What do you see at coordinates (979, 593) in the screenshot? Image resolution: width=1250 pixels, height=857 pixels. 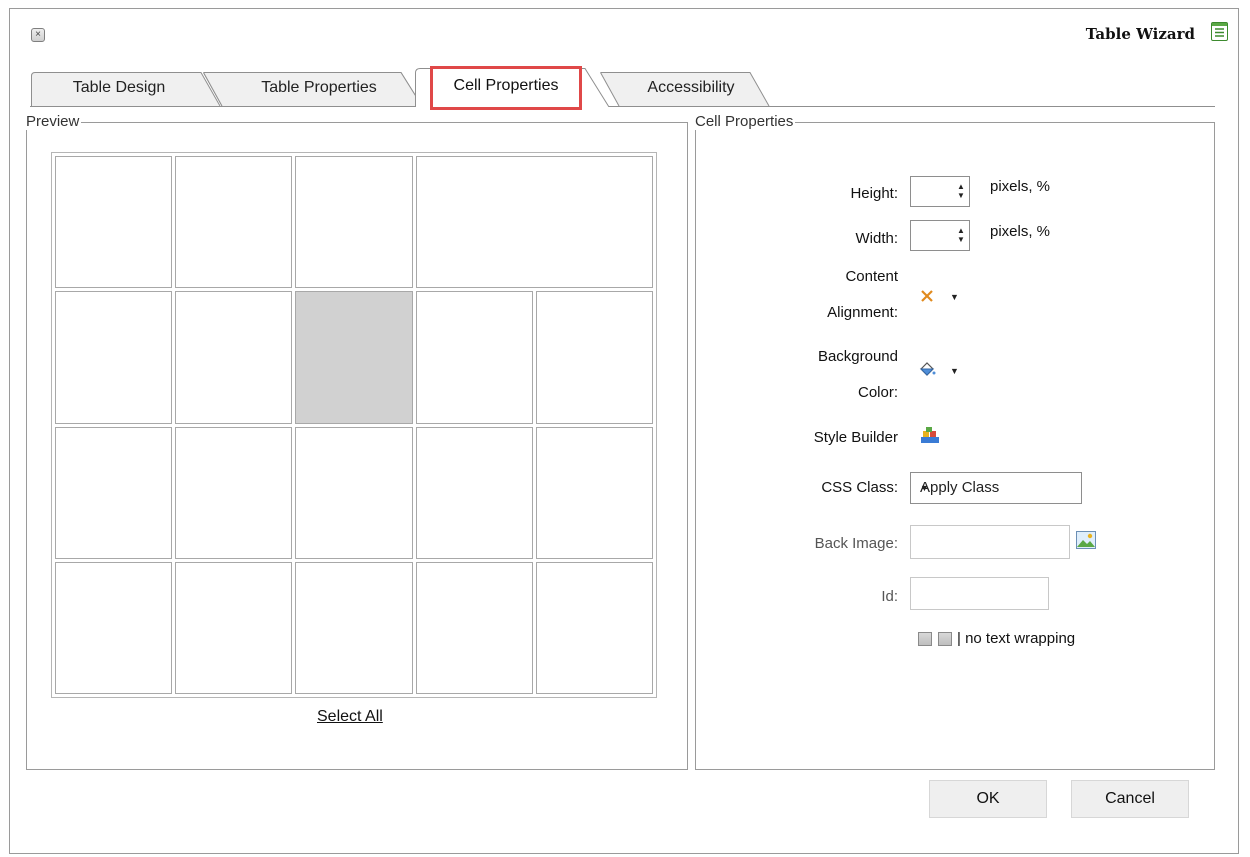 I see `id-field` at bounding box center [979, 593].